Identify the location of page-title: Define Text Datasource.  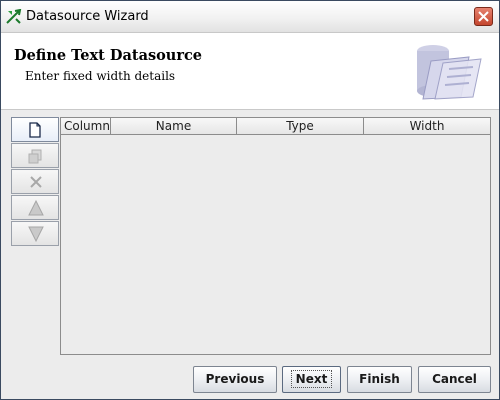
(108, 55).